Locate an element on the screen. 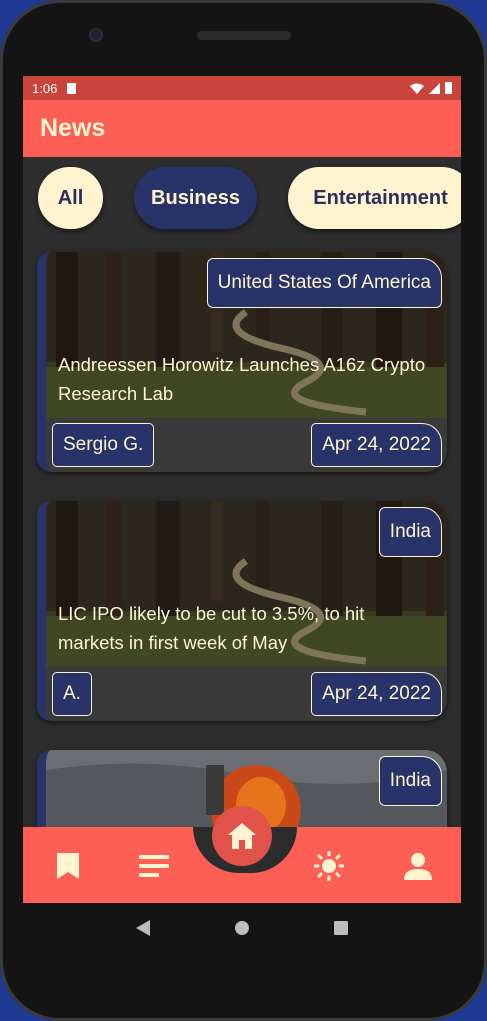 The width and height of the screenshot is (487, 1021). list-icon is located at coordinates (154, 866).